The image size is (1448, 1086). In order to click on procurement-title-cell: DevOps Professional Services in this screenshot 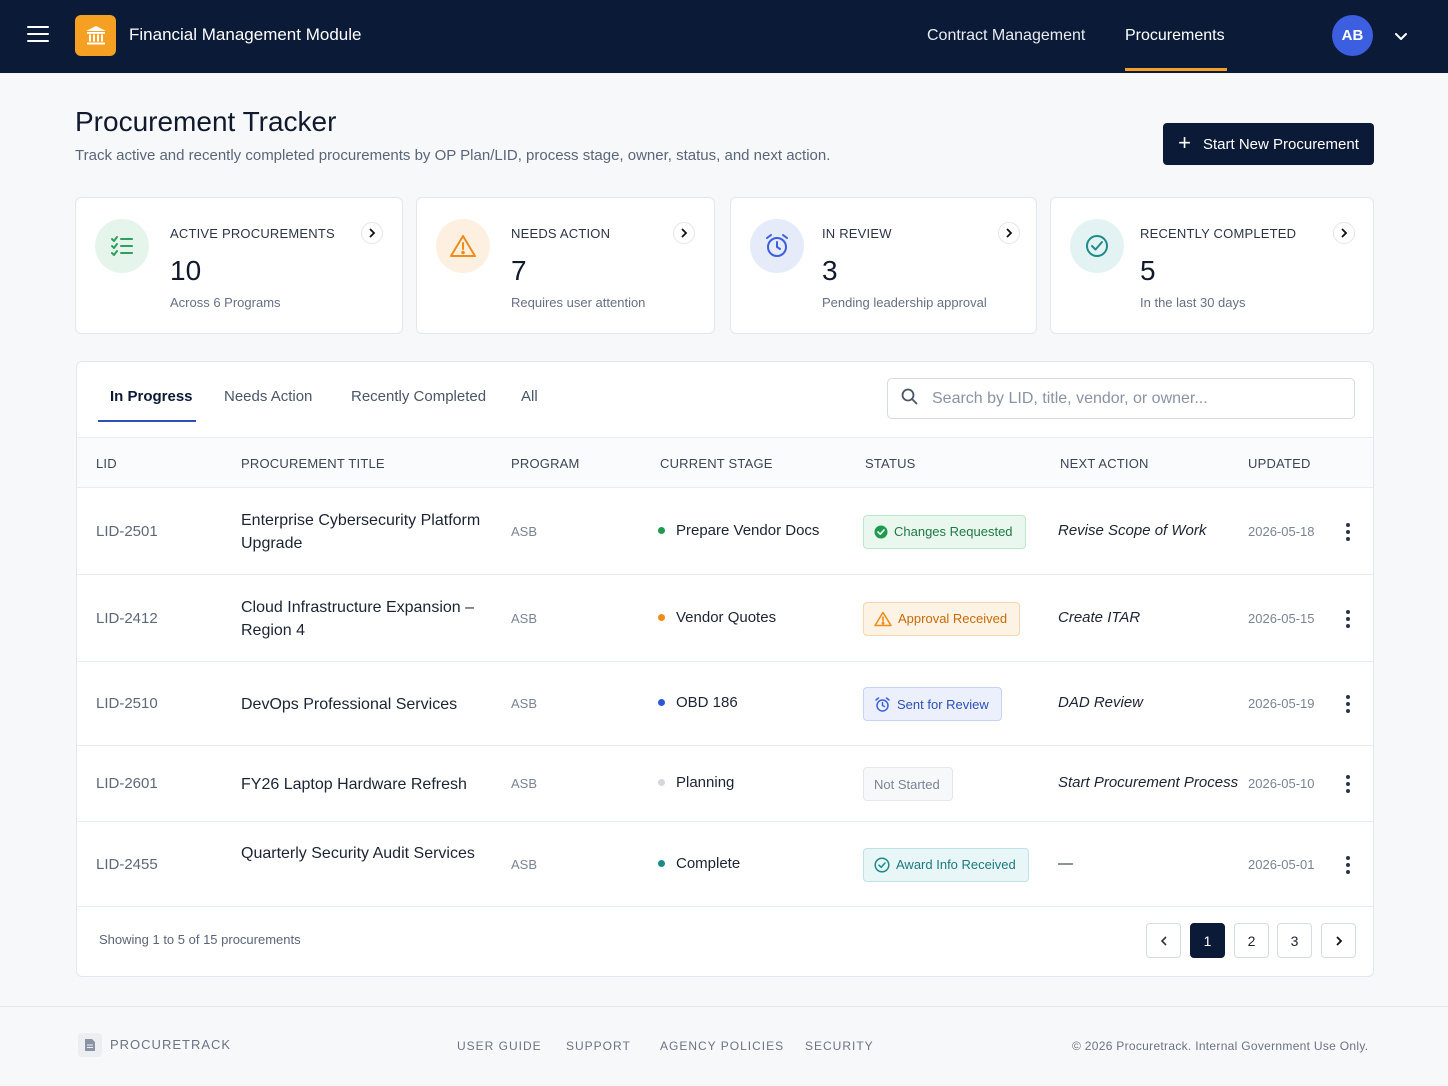, I will do `click(366, 704)`.